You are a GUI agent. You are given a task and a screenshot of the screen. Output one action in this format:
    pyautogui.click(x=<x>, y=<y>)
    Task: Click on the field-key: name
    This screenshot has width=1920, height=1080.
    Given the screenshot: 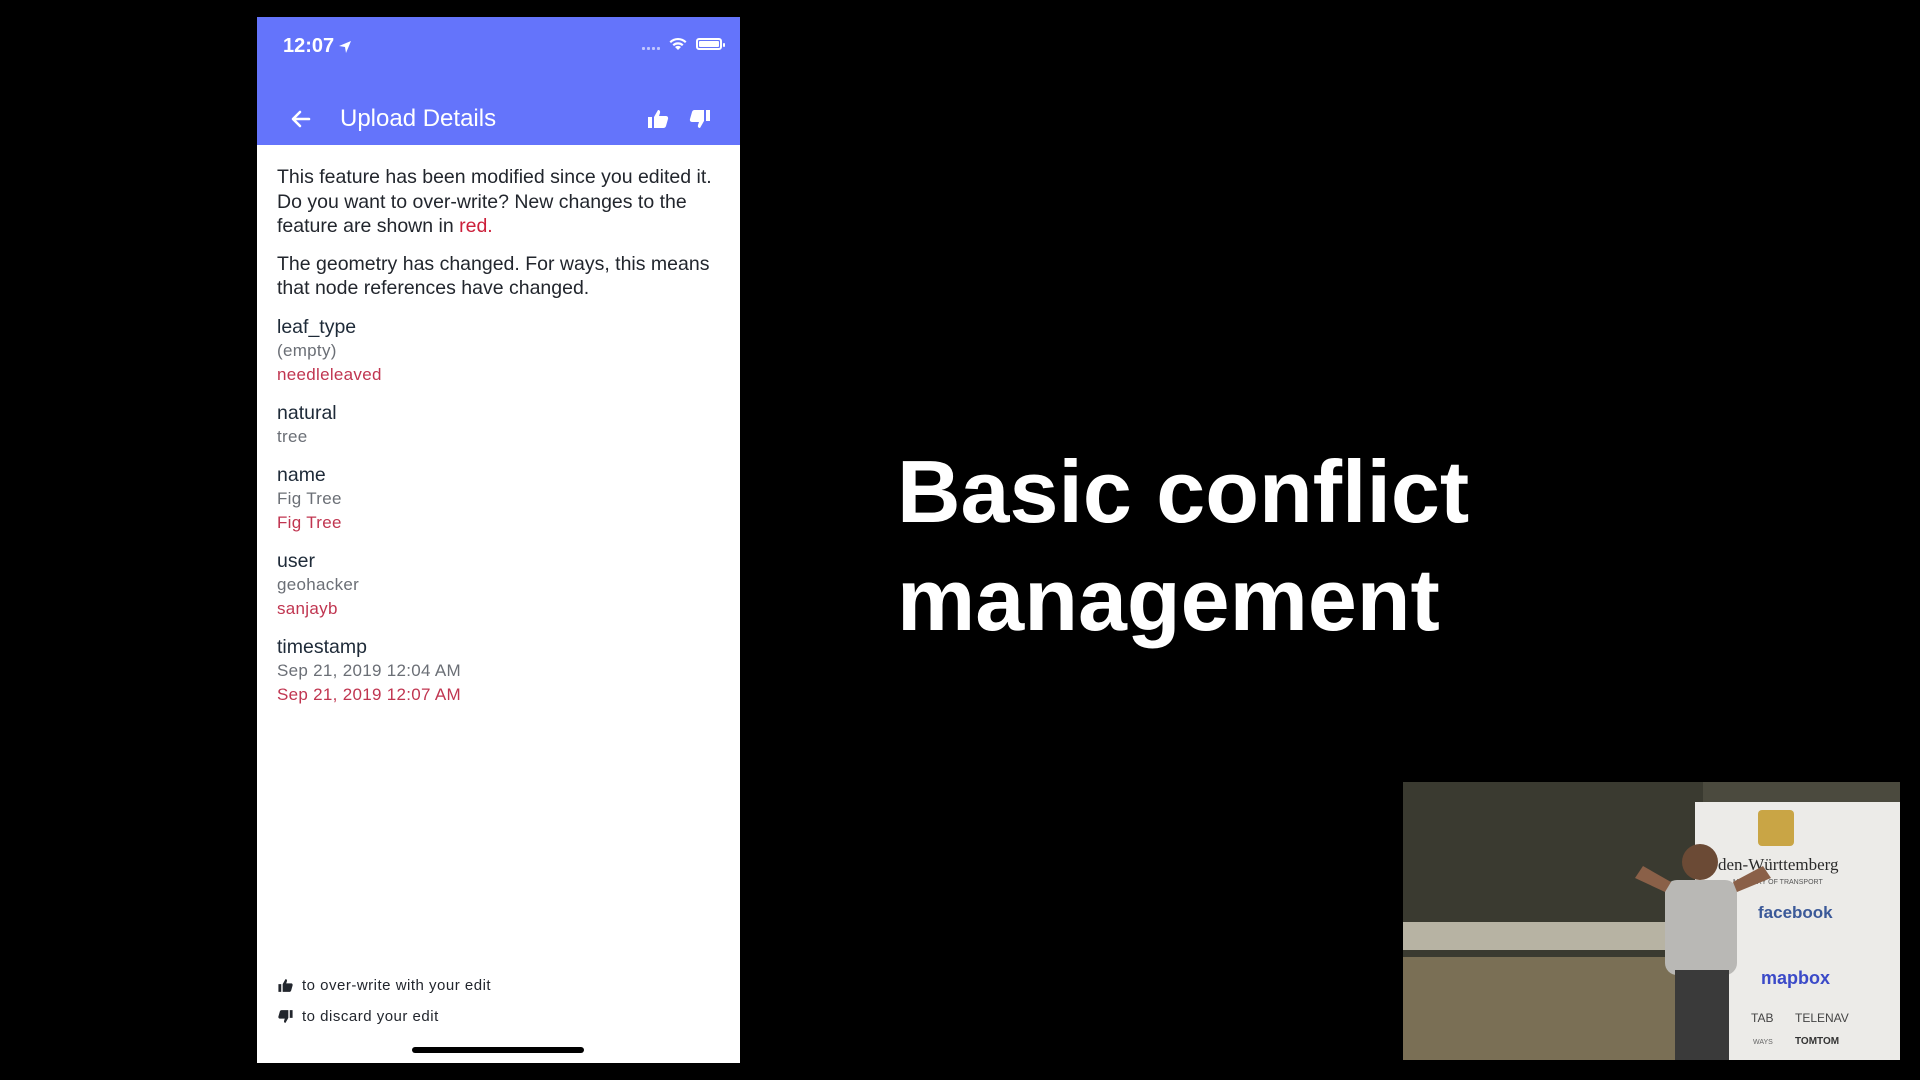 What is the action you would take?
    pyautogui.click(x=301, y=474)
    